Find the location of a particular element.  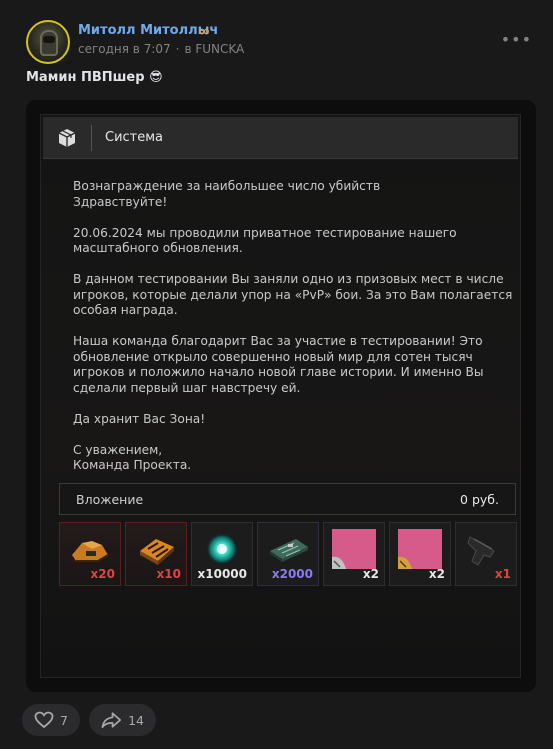

infinity-icon: ∞ is located at coordinates (204, 31).